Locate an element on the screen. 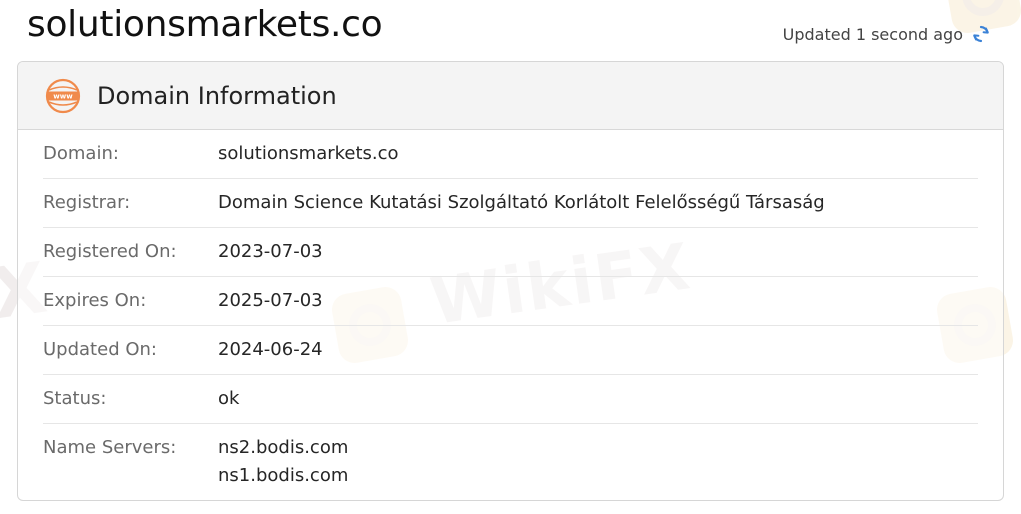  row-label: Domain: is located at coordinates (81, 153).